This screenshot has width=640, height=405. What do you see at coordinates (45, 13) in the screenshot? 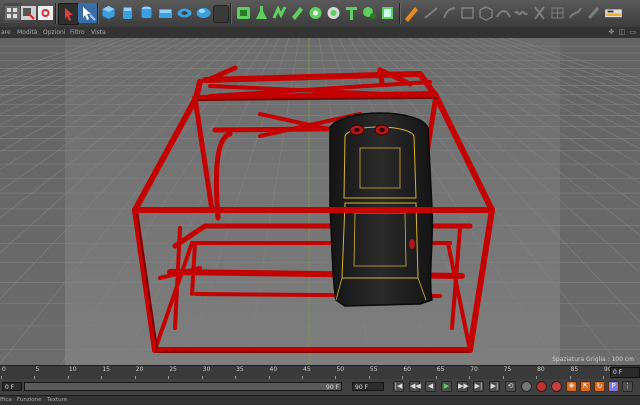
I see `render-view-icon` at bounding box center [45, 13].